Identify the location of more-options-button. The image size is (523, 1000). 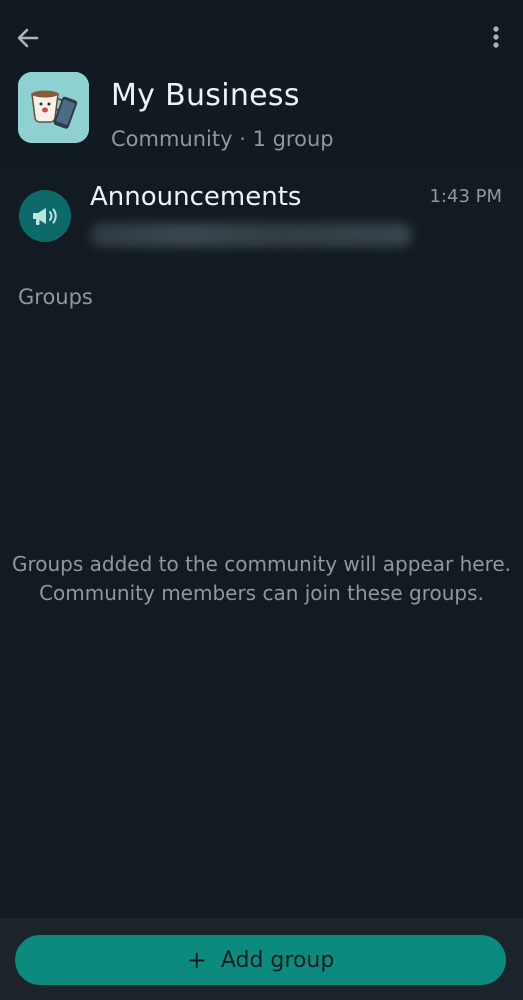
(496, 37).